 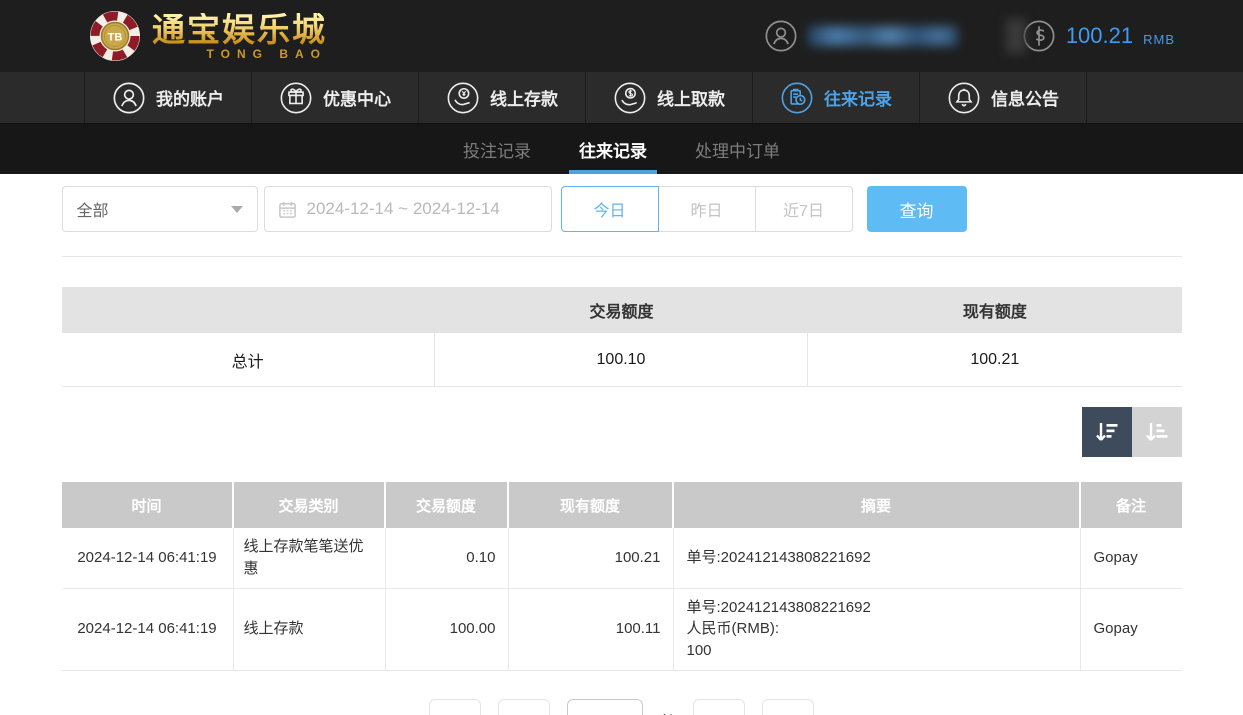 I want to click on summary-col-empty, so click(x=248, y=310).